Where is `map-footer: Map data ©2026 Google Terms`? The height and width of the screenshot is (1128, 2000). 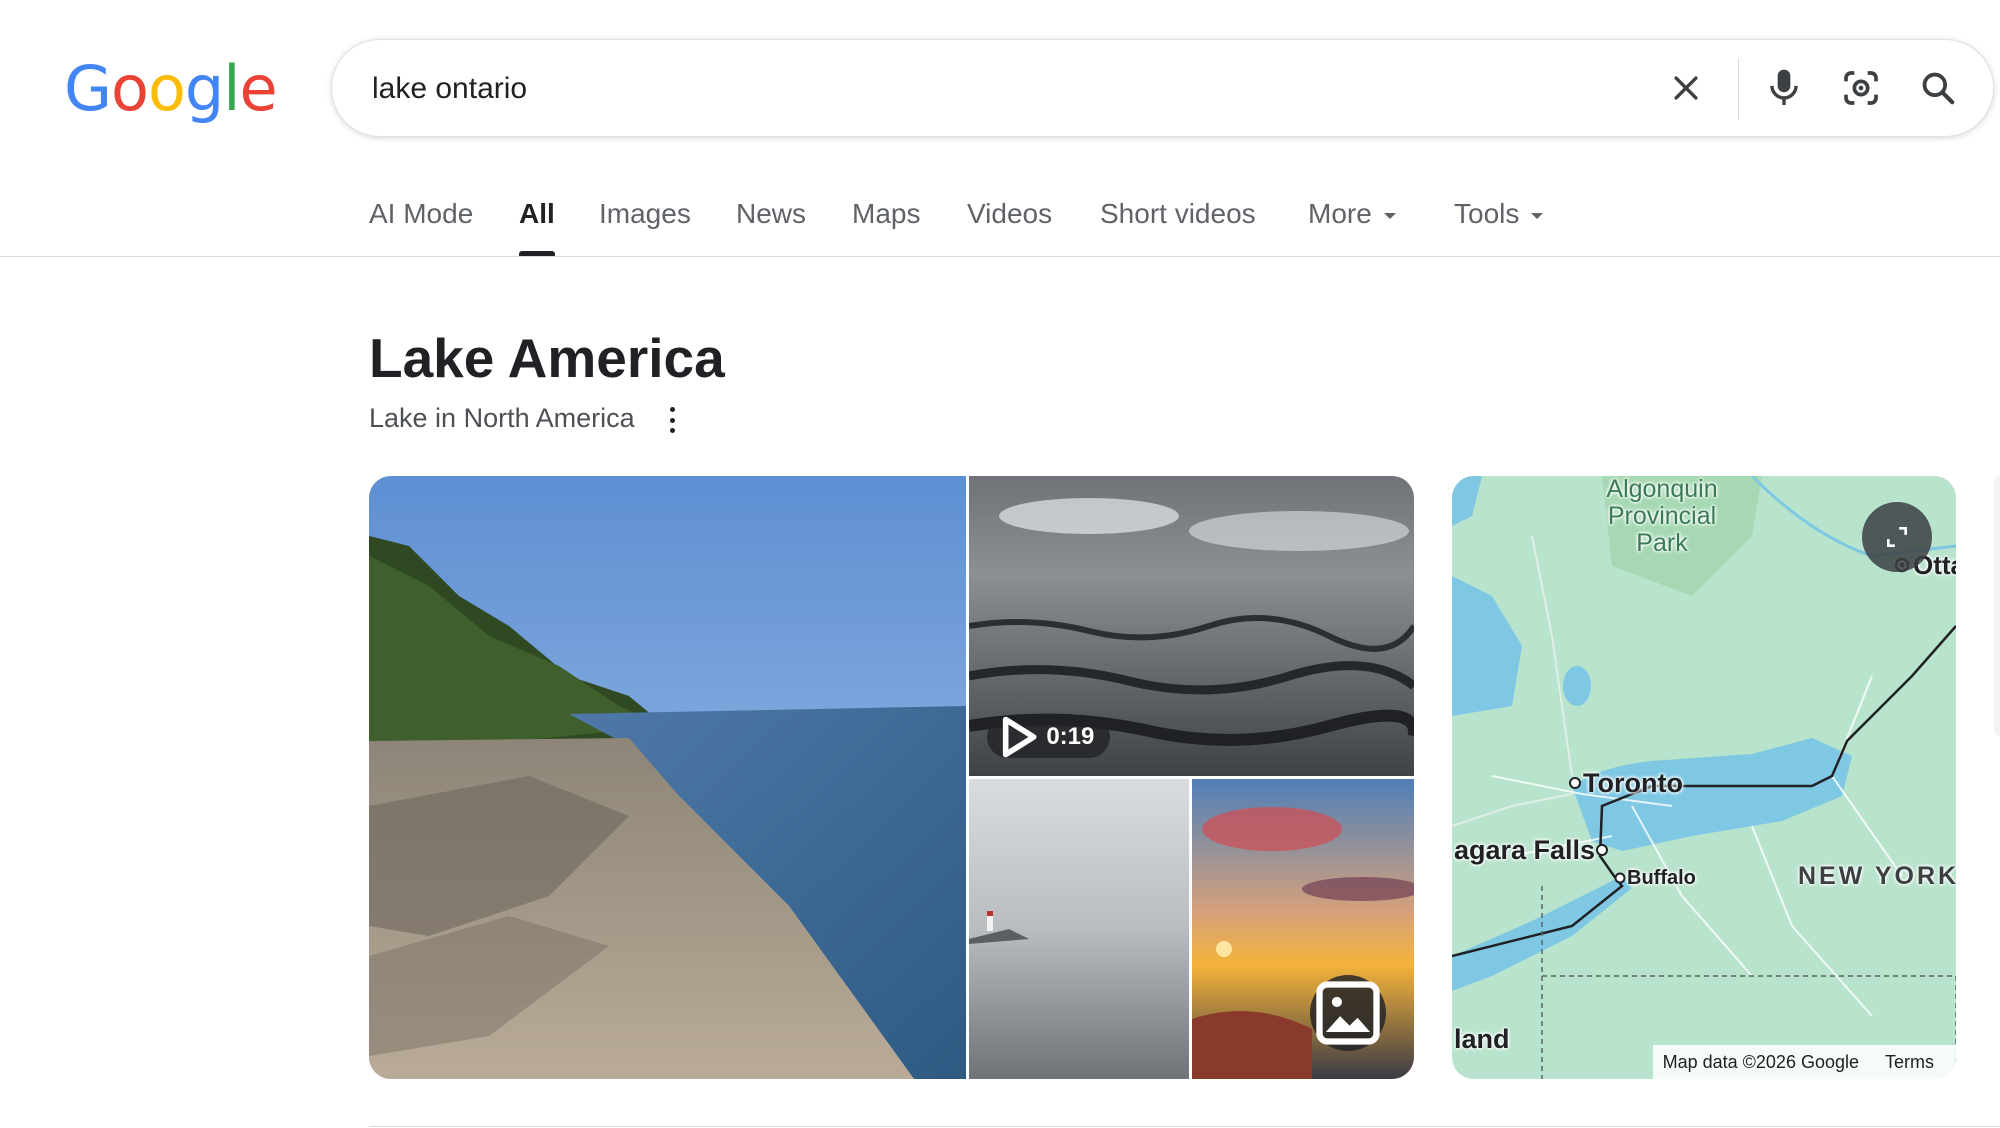 map-footer: Map data ©2026 Google Terms is located at coordinates (1804, 1062).